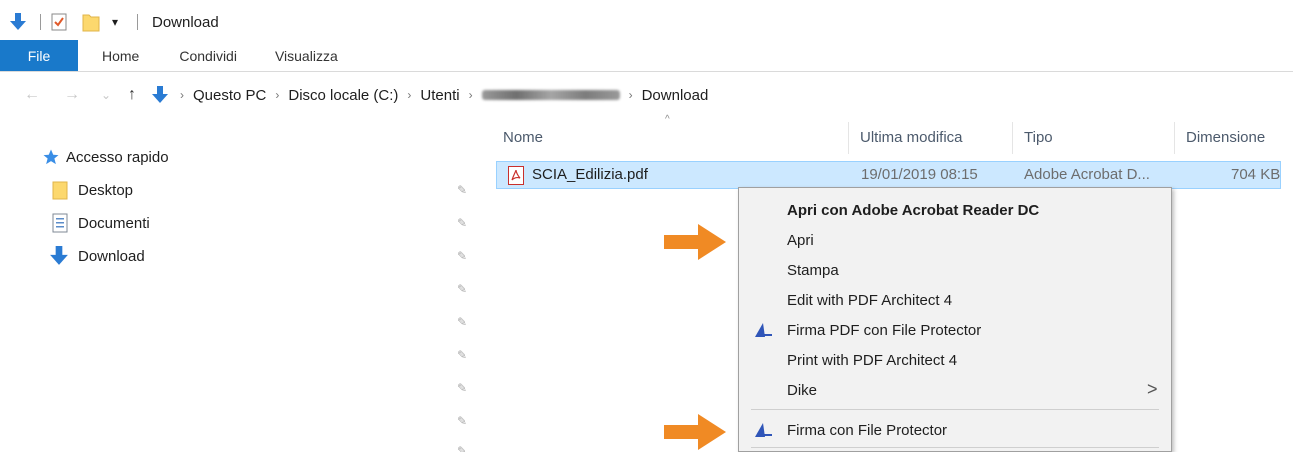 Image resolution: width=1293 pixels, height=452 pixels. What do you see at coordinates (185, 22) in the screenshot?
I see `window-title: Download` at bounding box center [185, 22].